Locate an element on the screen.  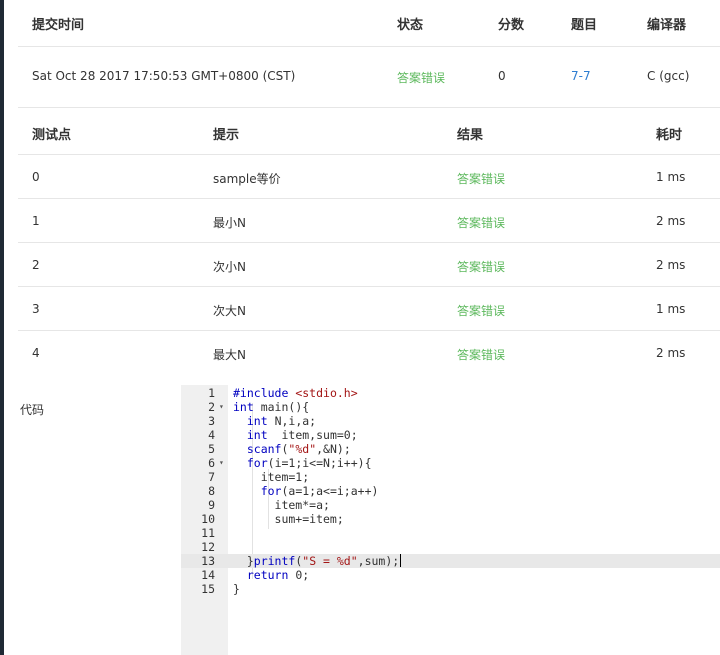
line-number: 10 is located at coordinates (208, 519).